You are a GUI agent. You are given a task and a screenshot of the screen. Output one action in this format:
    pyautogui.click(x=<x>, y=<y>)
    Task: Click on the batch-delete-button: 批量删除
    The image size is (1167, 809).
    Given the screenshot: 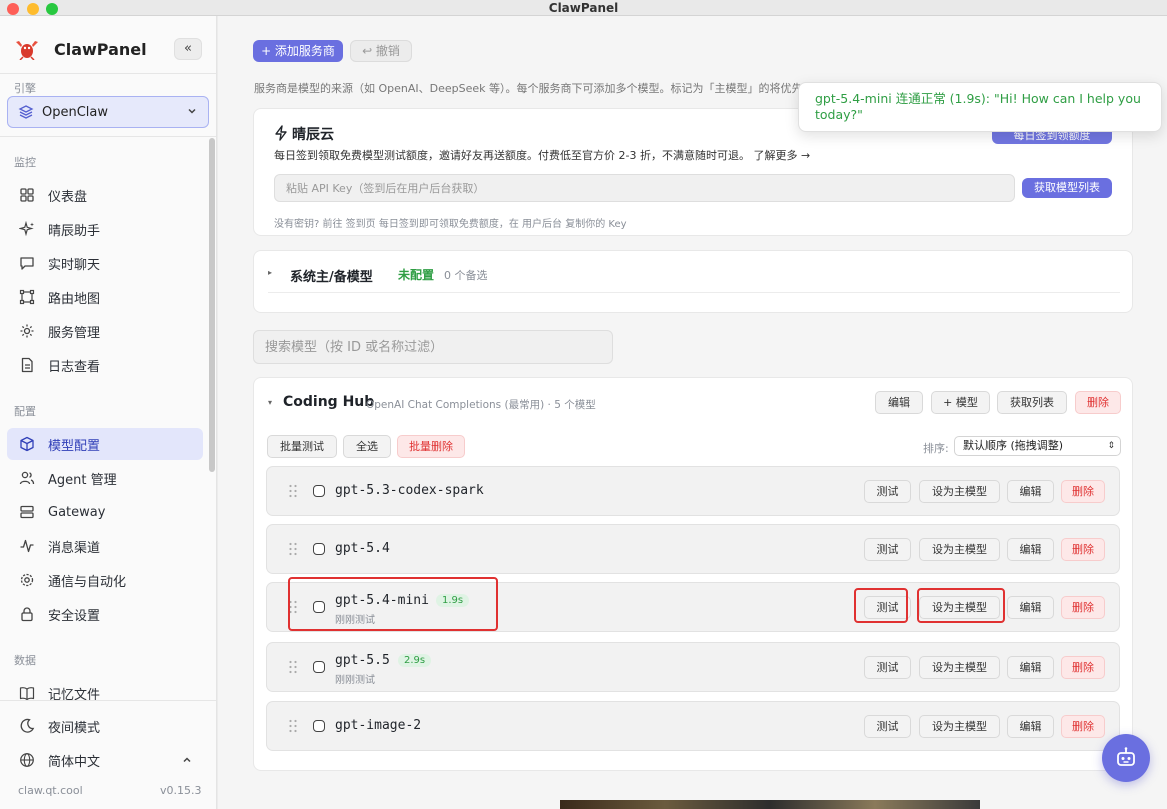 What is the action you would take?
    pyautogui.click(x=431, y=446)
    